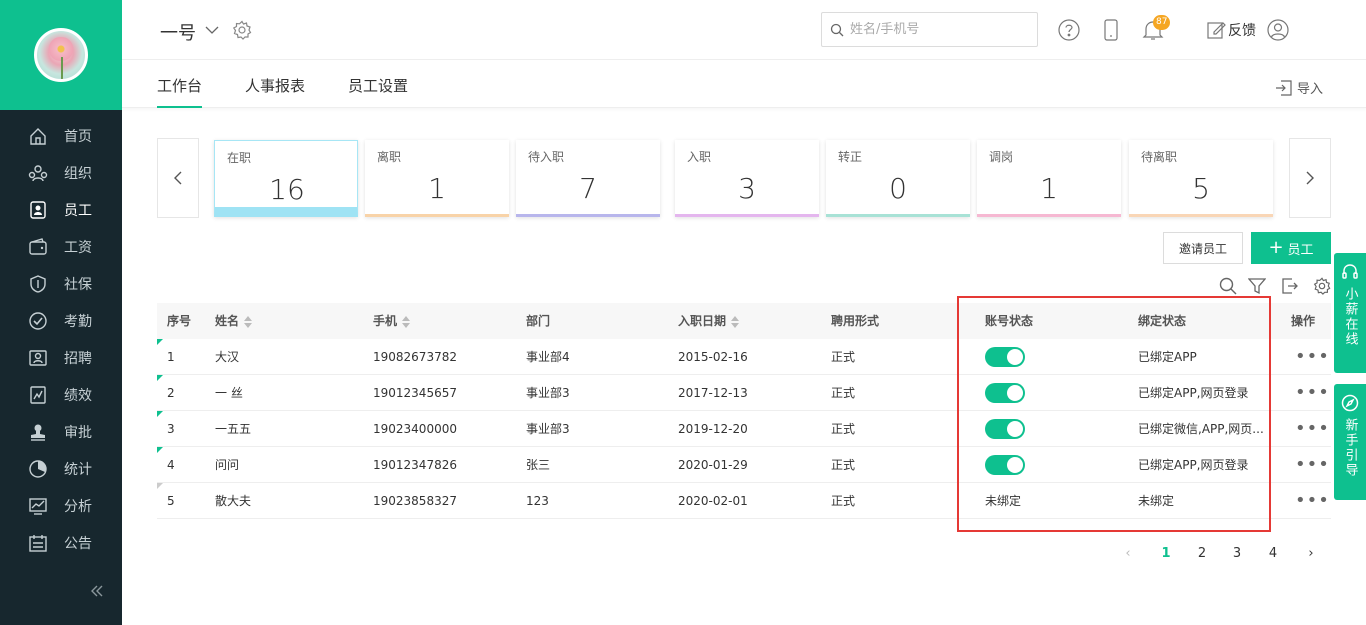 The height and width of the screenshot is (625, 1366). What do you see at coordinates (588, 188) in the screenshot?
I see `stat-value: 7` at bounding box center [588, 188].